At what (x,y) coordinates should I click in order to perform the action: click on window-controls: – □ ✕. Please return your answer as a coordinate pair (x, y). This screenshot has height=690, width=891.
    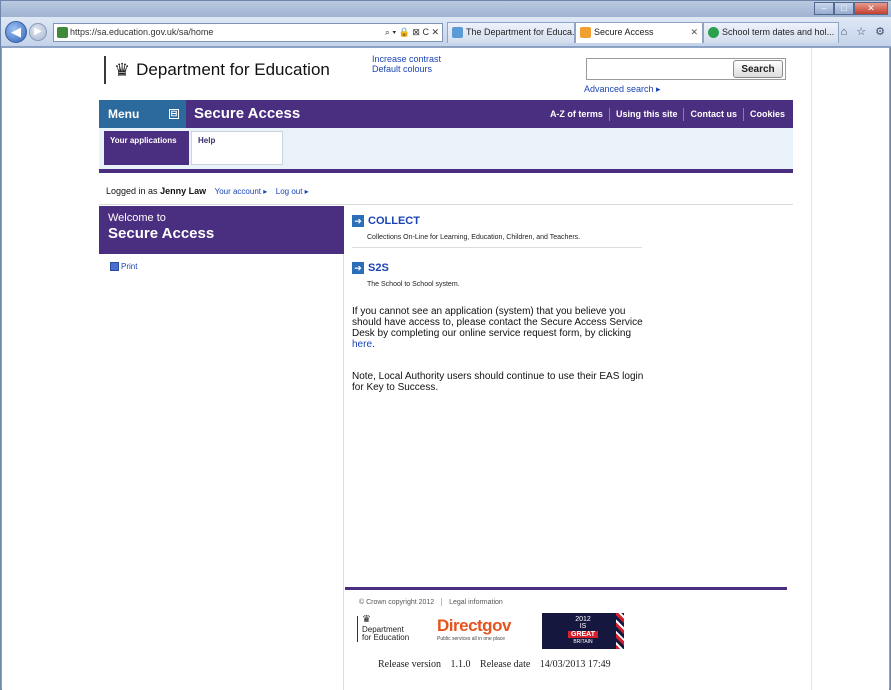
    Looking at the image, I should click on (851, 8).